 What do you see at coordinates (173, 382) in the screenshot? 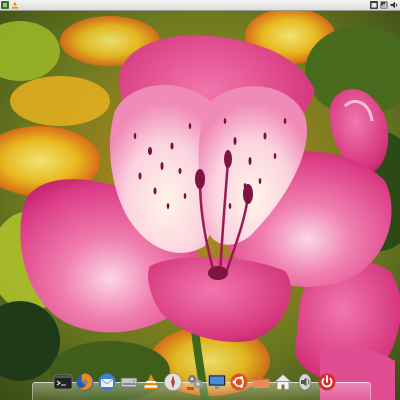
I see `web-browser-icon` at bounding box center [173, 382].